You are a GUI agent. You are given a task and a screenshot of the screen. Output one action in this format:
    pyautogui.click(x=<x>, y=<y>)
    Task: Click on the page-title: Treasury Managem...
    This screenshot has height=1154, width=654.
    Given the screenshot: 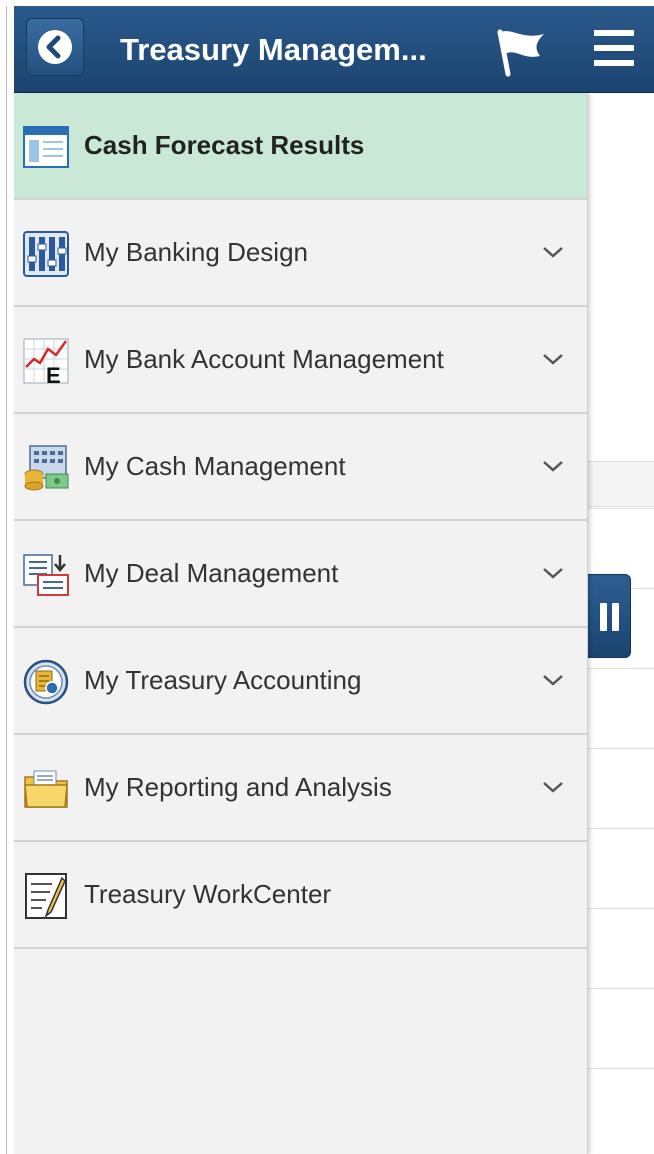 What is the action you would take?
    pyautogui.click(x=273, y=49)
    